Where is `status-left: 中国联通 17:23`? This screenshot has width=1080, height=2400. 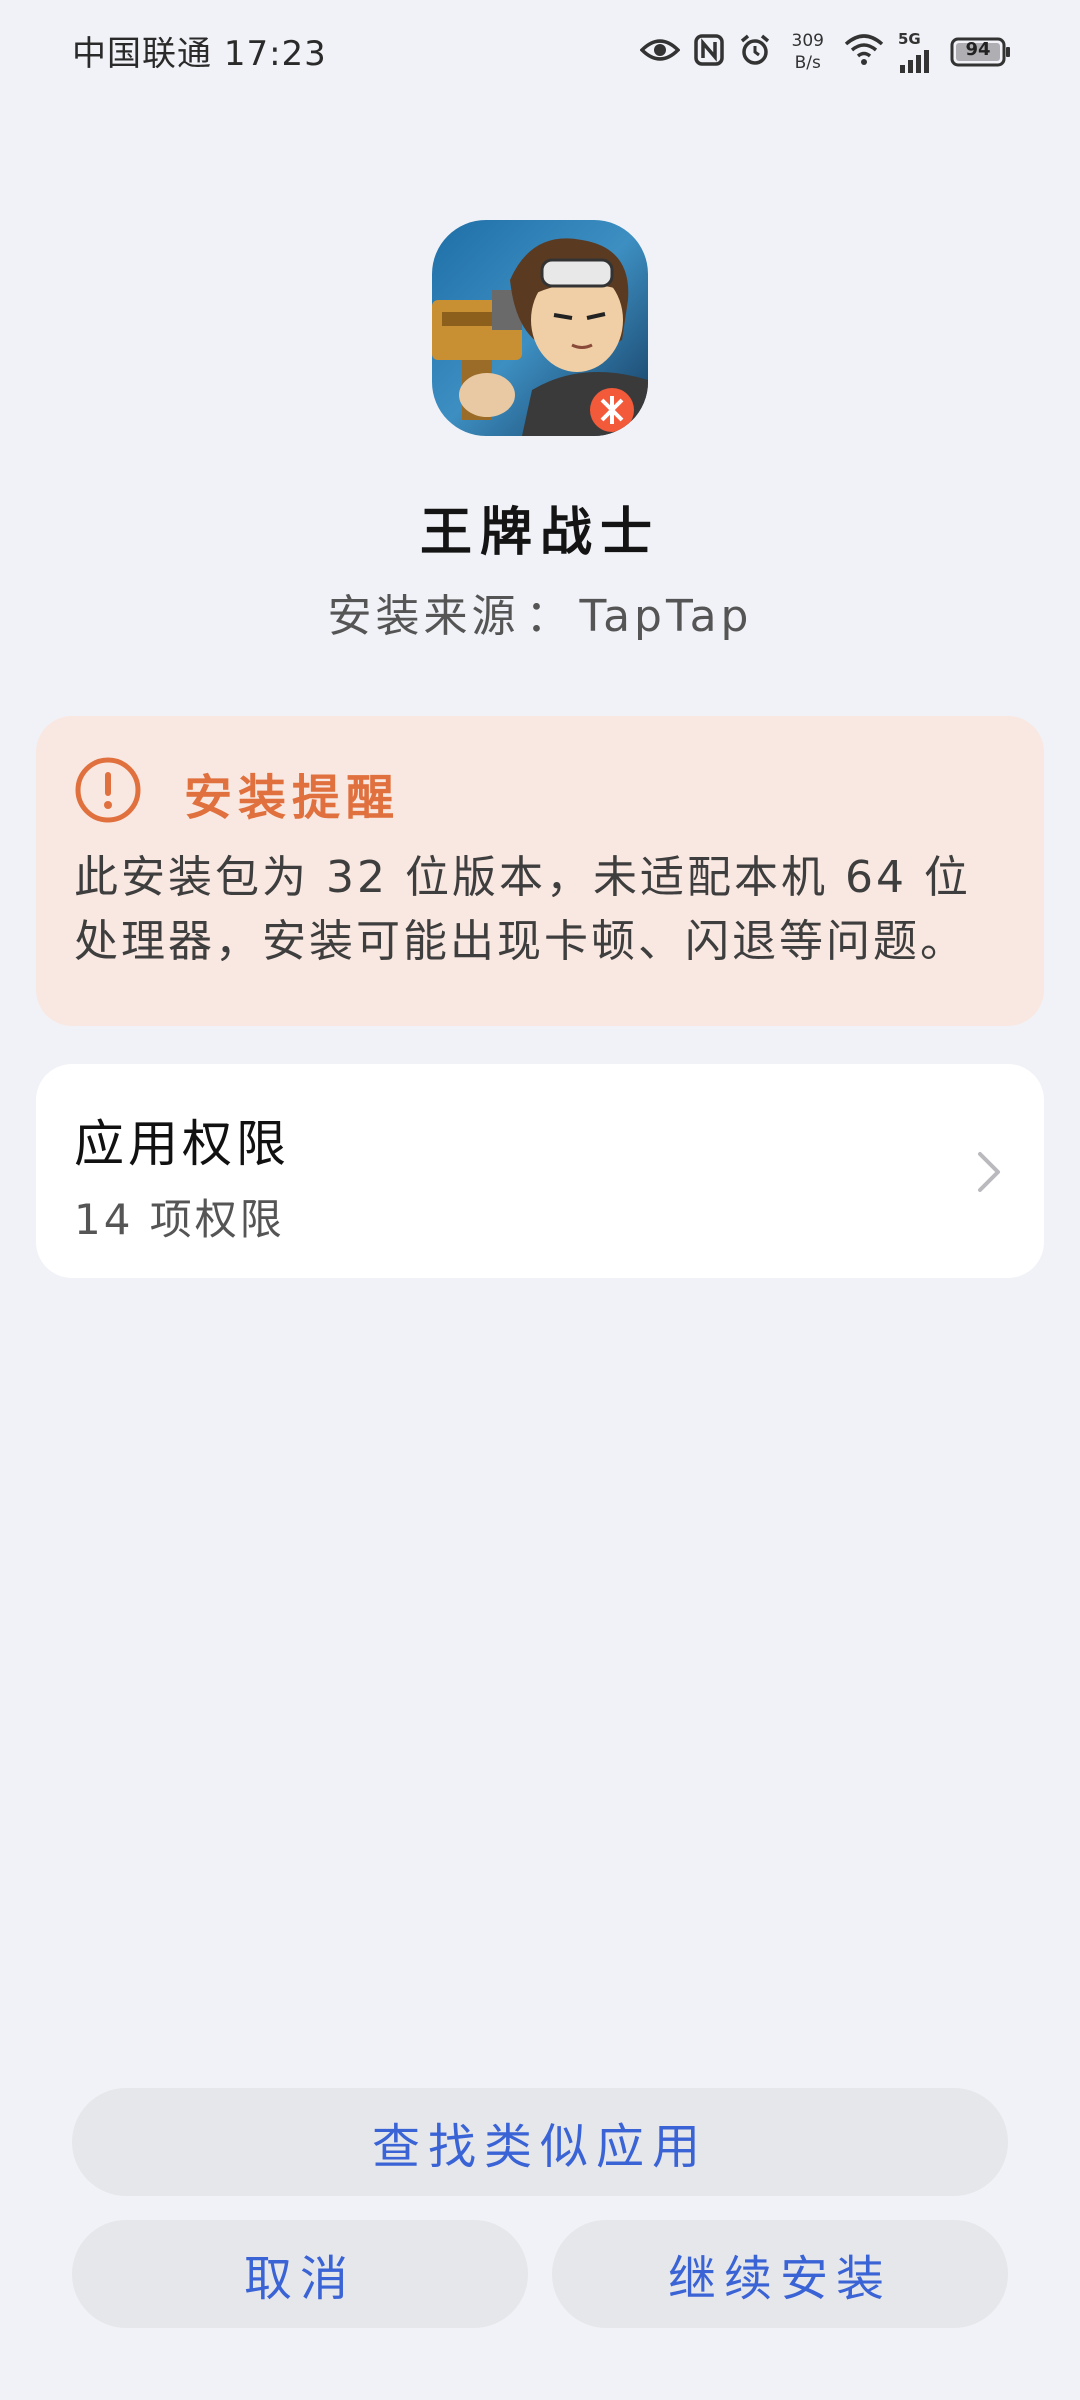 status-left: 中国联通 17:23 is located at coordinates (199, 50).